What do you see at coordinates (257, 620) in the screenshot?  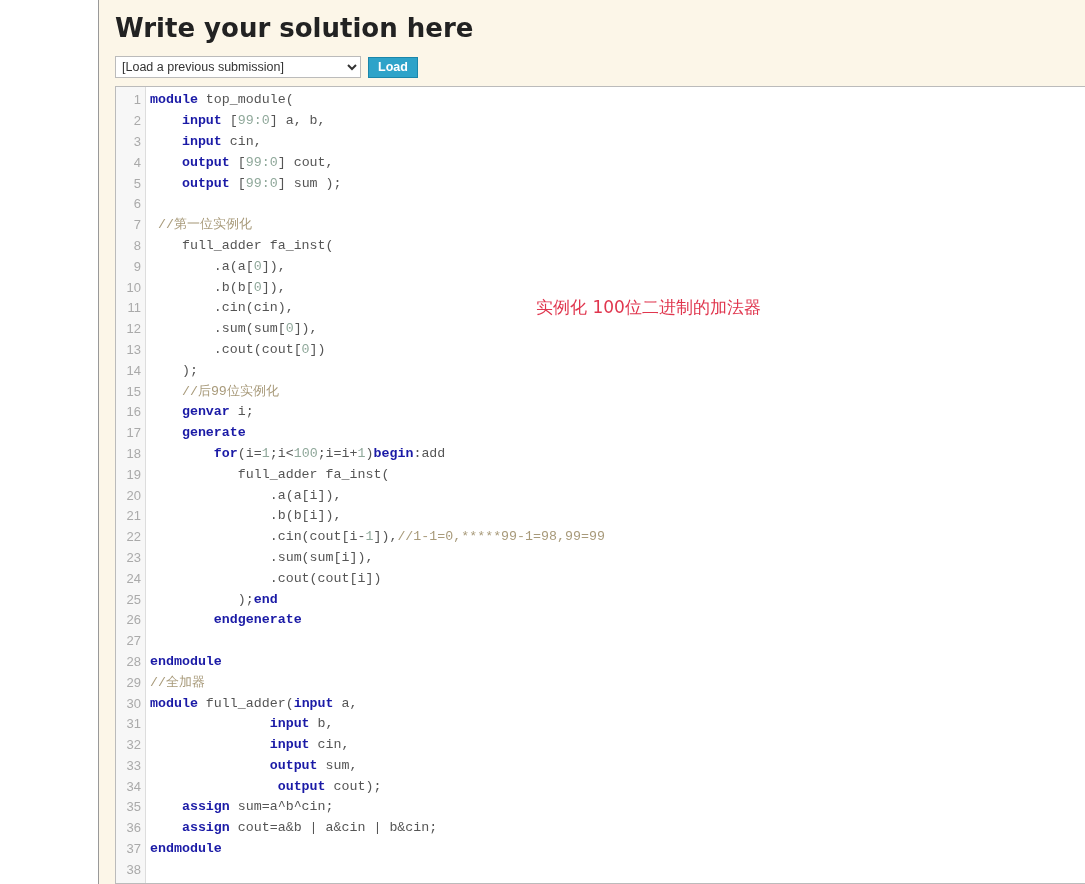 I see `code-line: endgenerate` at bounding box center [257, 620].